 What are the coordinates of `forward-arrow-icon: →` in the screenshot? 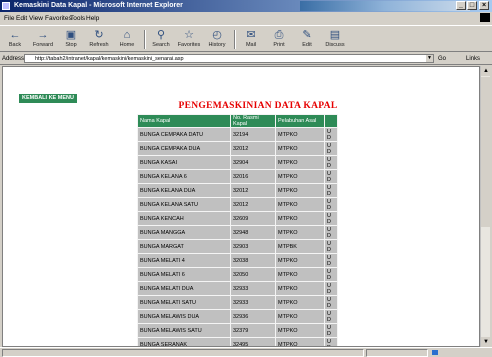 It's located at (43, 35).